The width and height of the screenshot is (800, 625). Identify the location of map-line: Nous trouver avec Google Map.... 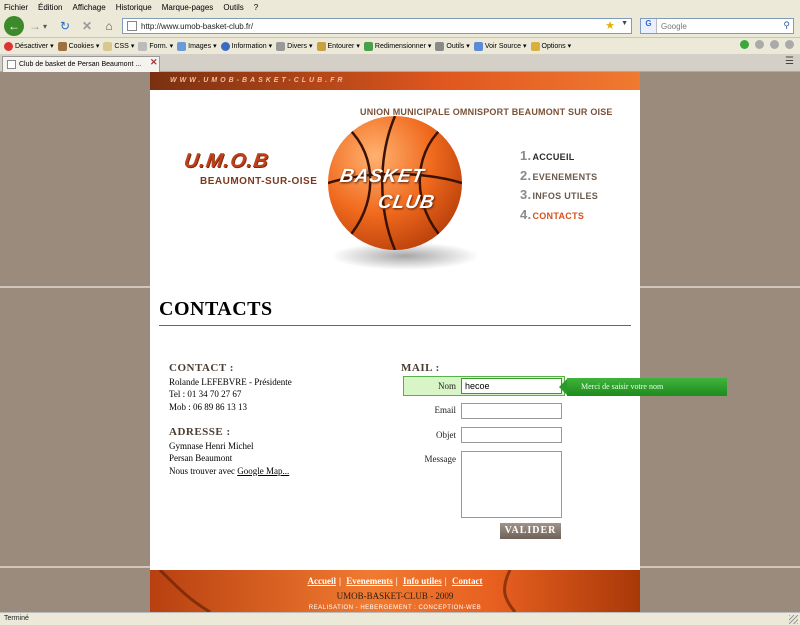
(230, 471).